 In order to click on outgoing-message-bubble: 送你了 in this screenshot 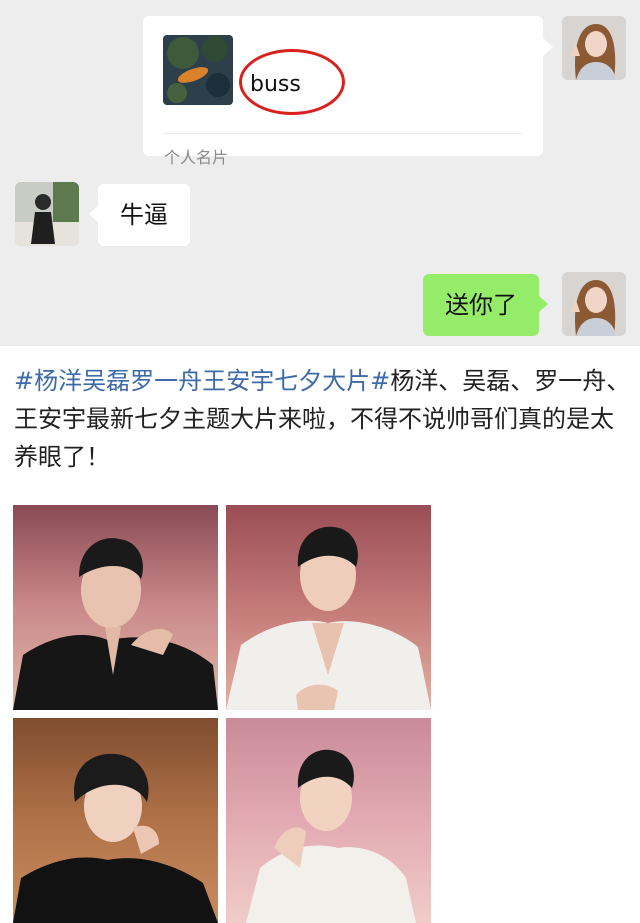, I will do `click(485, 305)`.